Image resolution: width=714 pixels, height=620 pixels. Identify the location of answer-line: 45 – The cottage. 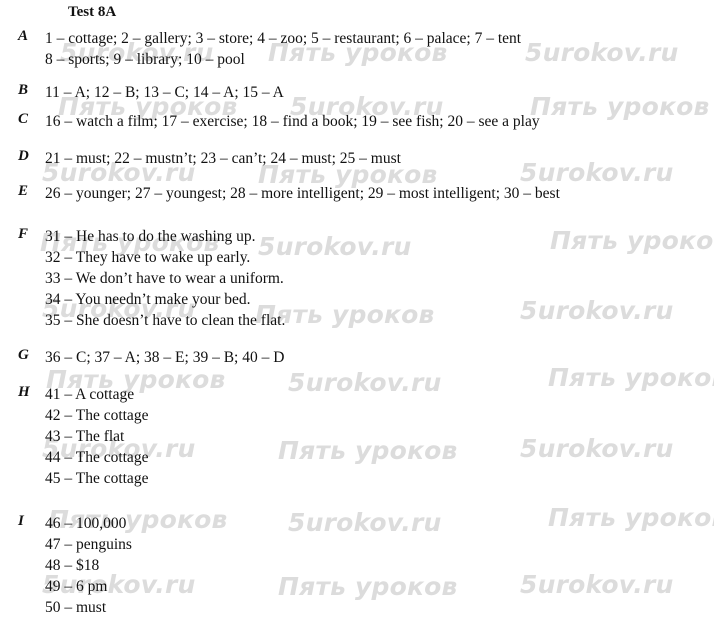
(97, 478).